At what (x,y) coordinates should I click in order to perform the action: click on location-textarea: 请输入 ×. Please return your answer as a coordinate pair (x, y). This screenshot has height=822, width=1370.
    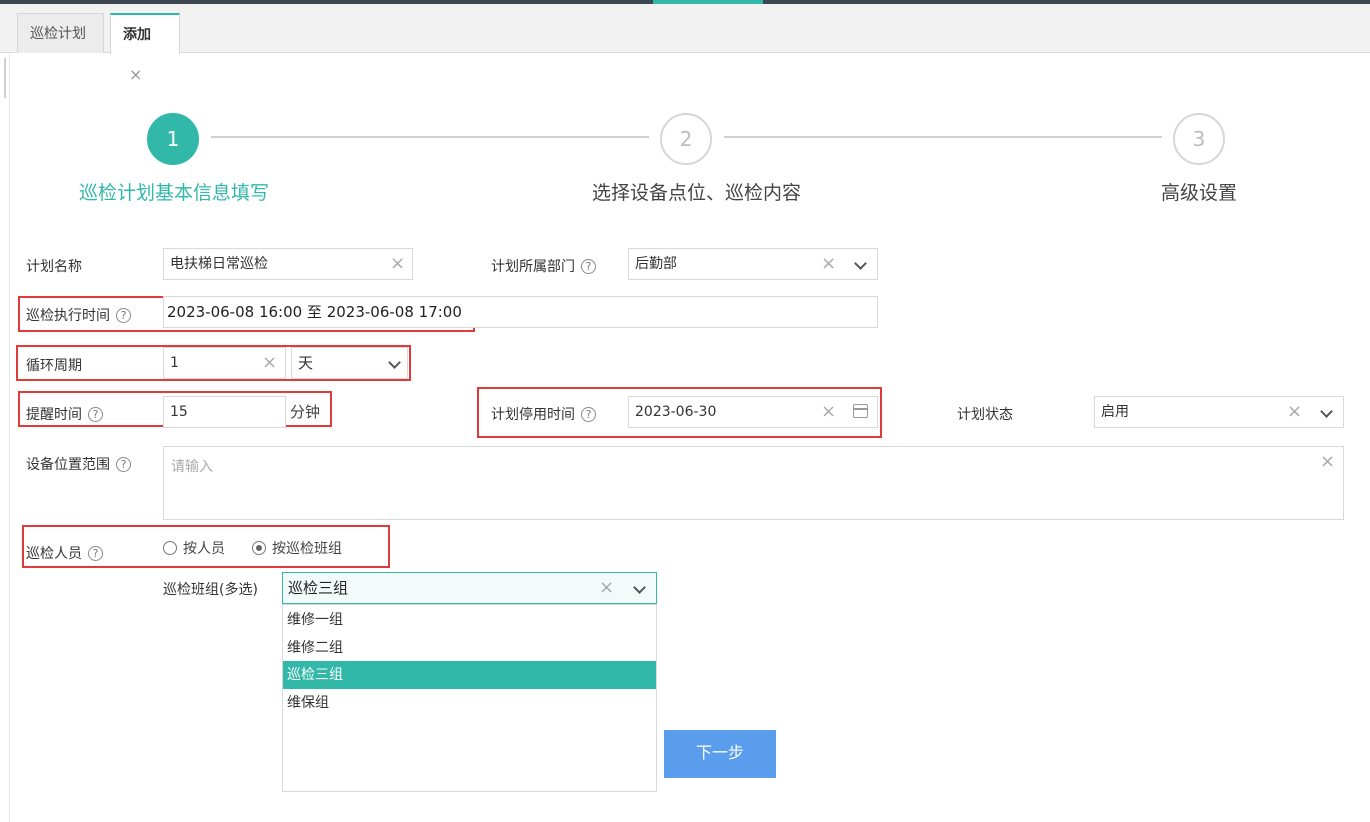
    Looking at the image, I should click on (753, 483).